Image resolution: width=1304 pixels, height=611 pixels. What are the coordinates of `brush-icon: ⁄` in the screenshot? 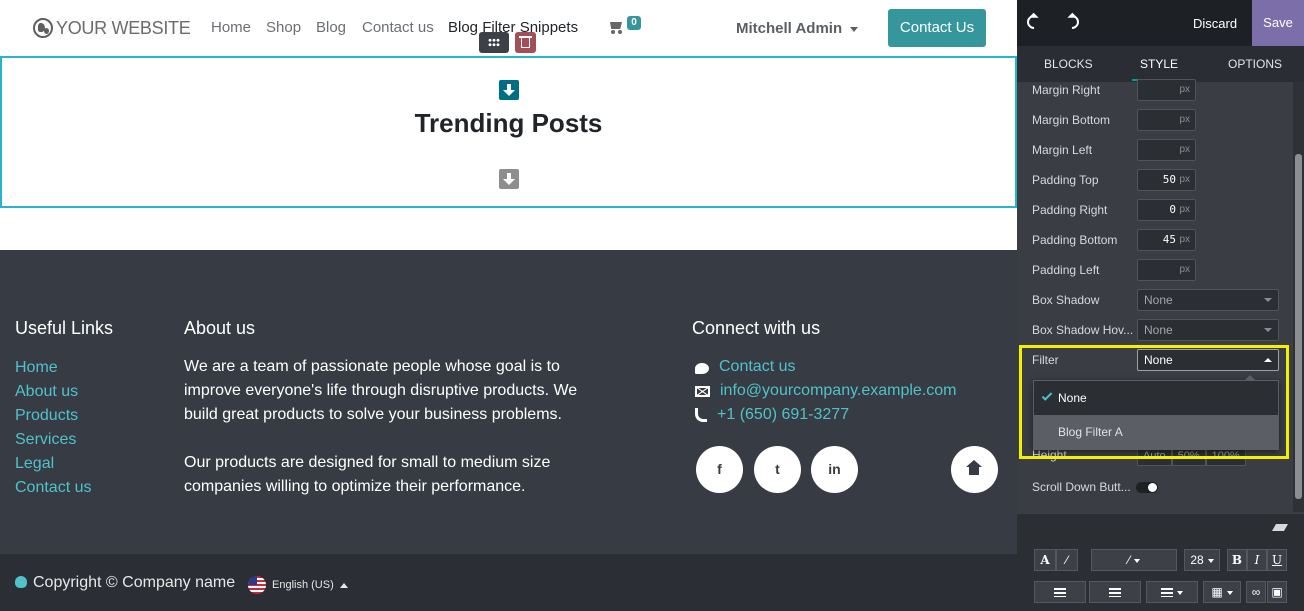 It's located at (1067, 560).